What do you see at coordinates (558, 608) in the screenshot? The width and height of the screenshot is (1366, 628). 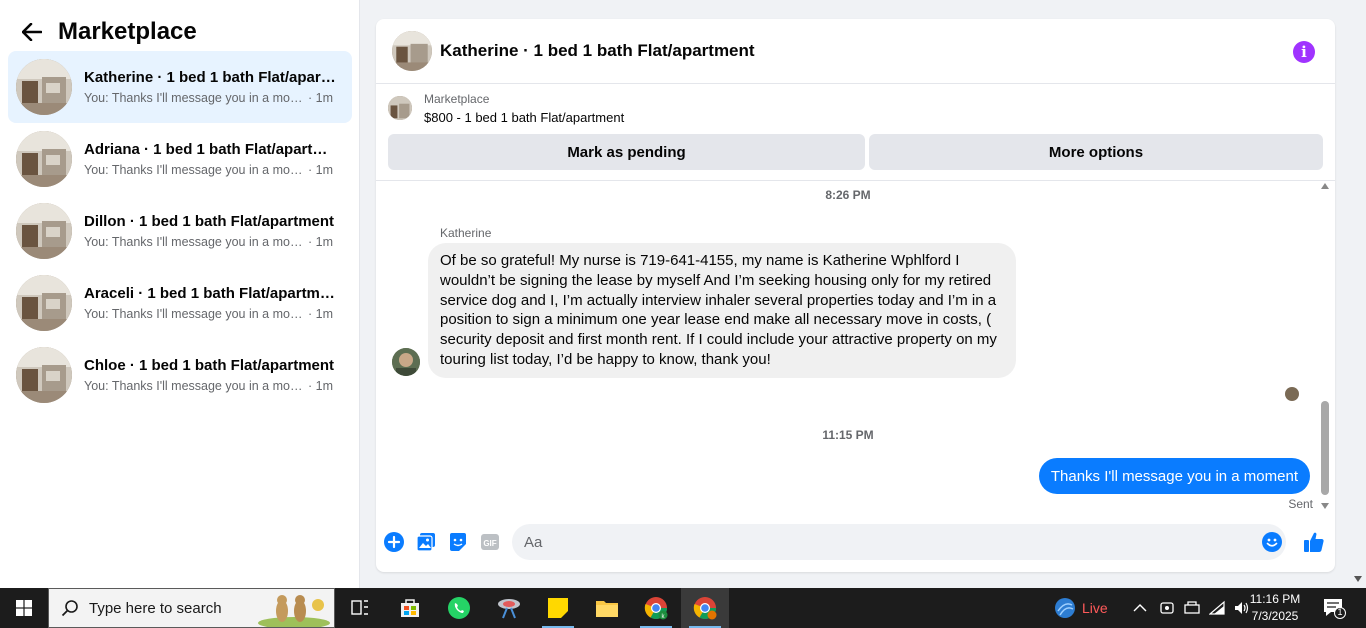 I see `sticky-notes-icon` at bounding box center [558, 608].